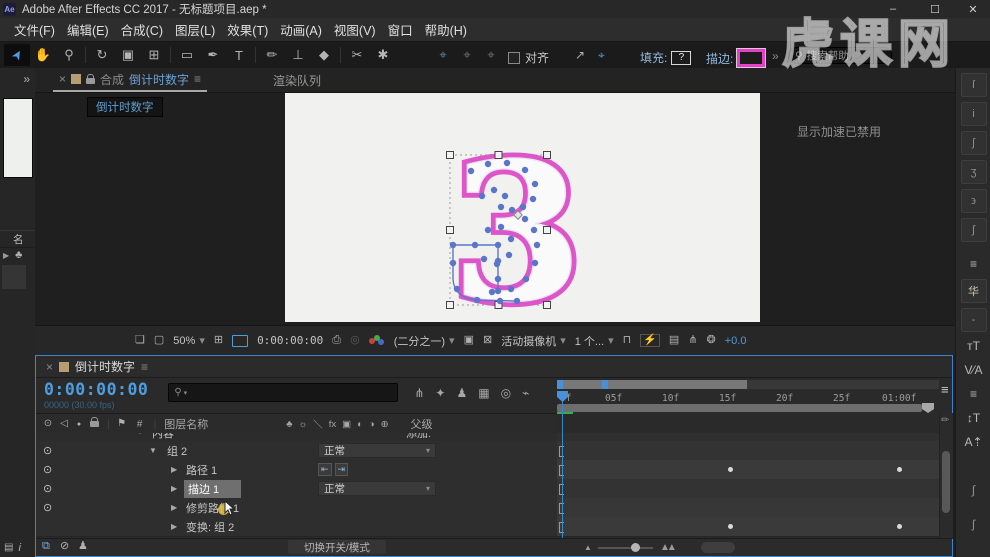  Describe the element at coordinates (128, 55) in the screenshot. I see `camera-tool-icon: ▣` at that location.